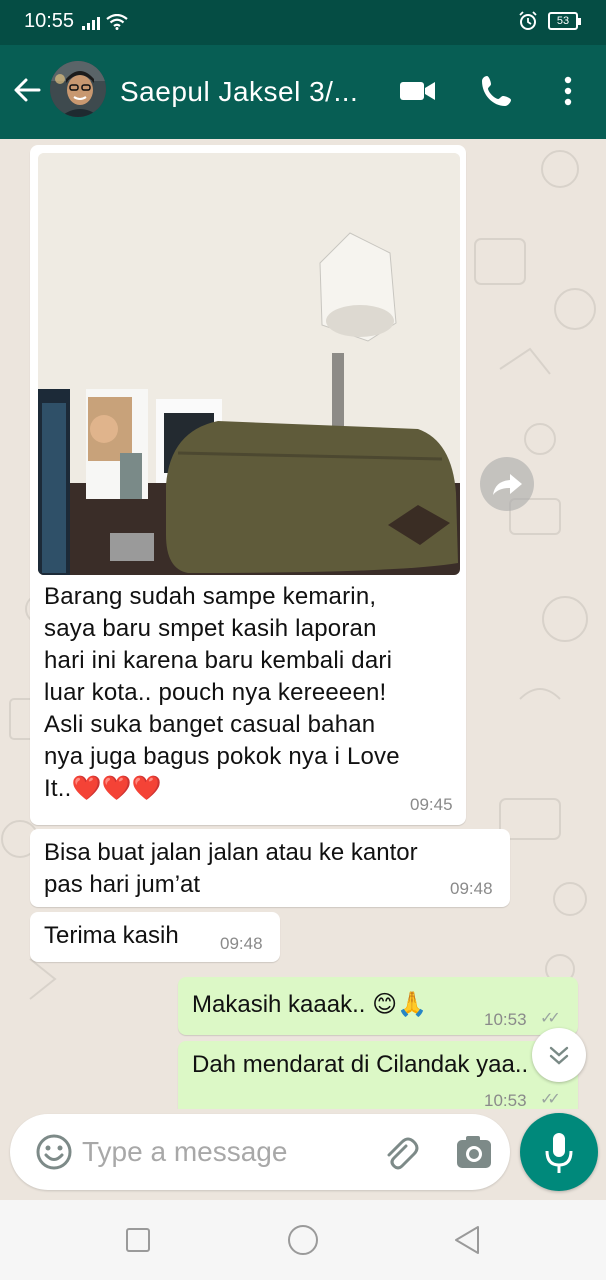 The height and width of the screenshot is (1280, 606). What do you see at coordinates (528, 20) in the screenshot?
I see `alarm-icon` at bounding box center [528, 20].